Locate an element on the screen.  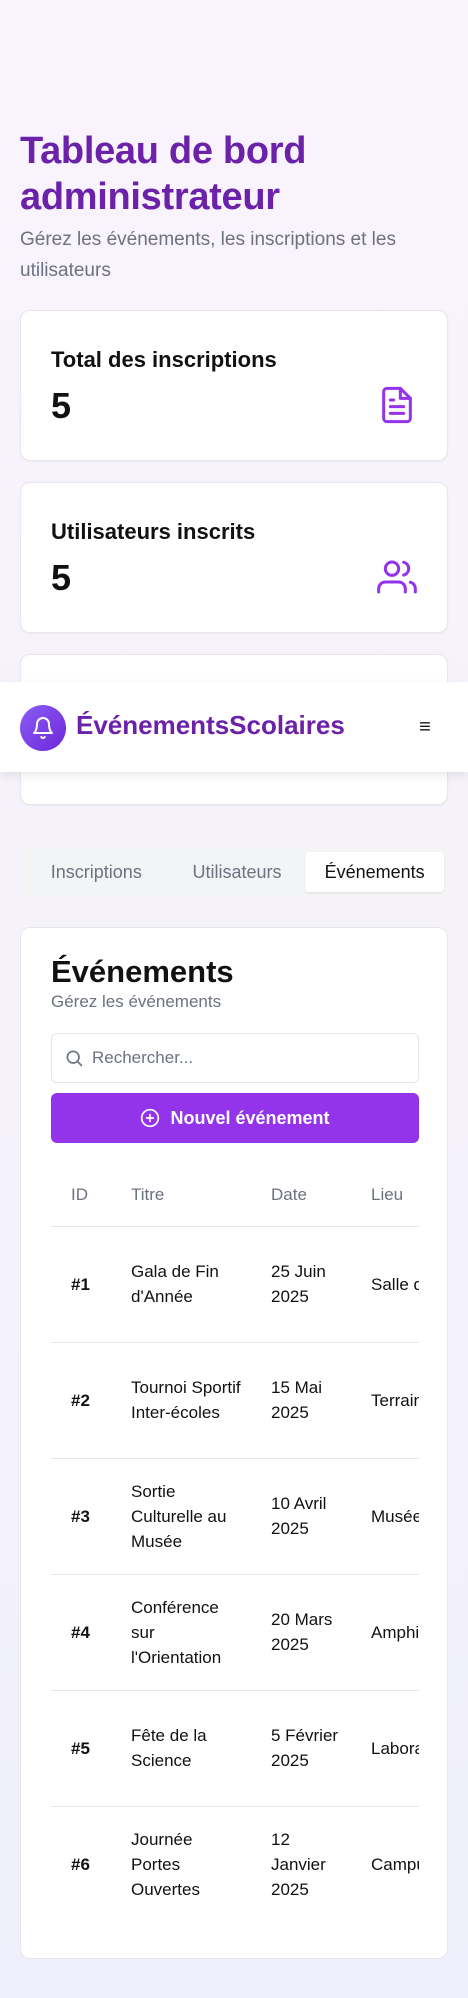
tab-inscriptions: Inscriptions is located at coordinates (96, 872).